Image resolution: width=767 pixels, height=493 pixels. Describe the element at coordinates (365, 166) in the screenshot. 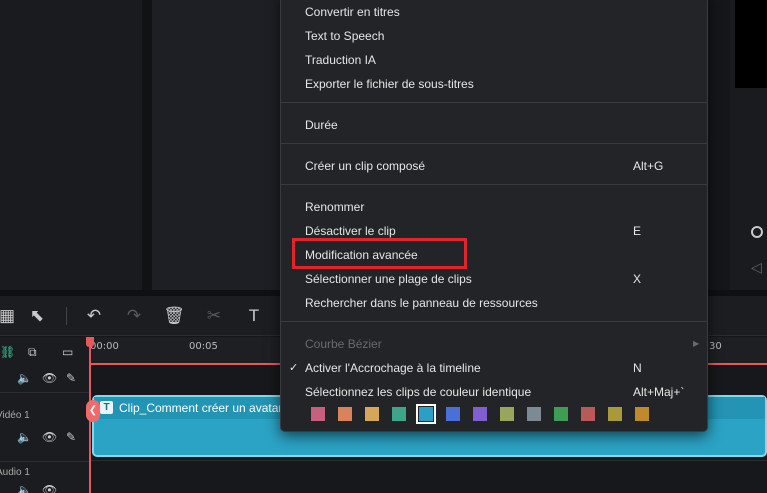

I see `menu-item-compound-clip: Créer un clip composé` at that location.